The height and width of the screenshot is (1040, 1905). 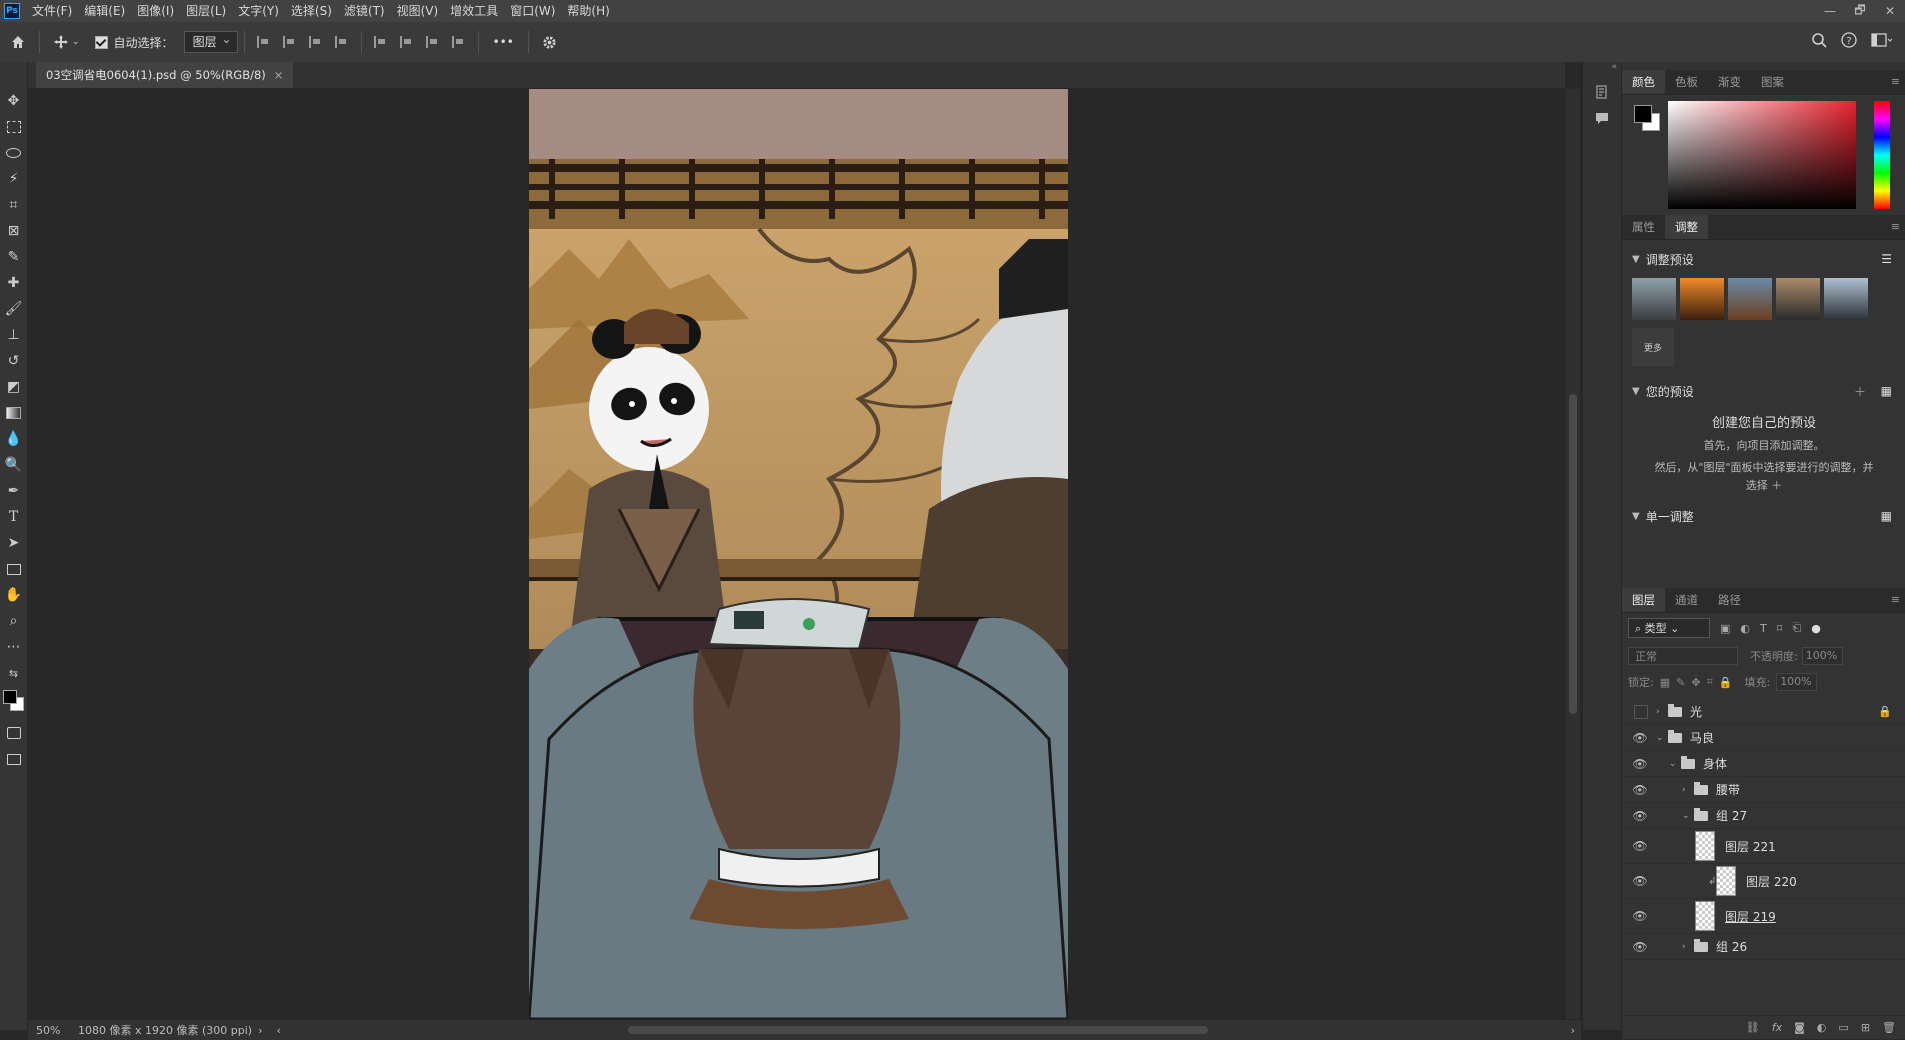 What do you see at coordinates (1865, 1027) in the screenshot?
I see `new-layer-icon: ⊞` at bounding box center [1865, 1027].